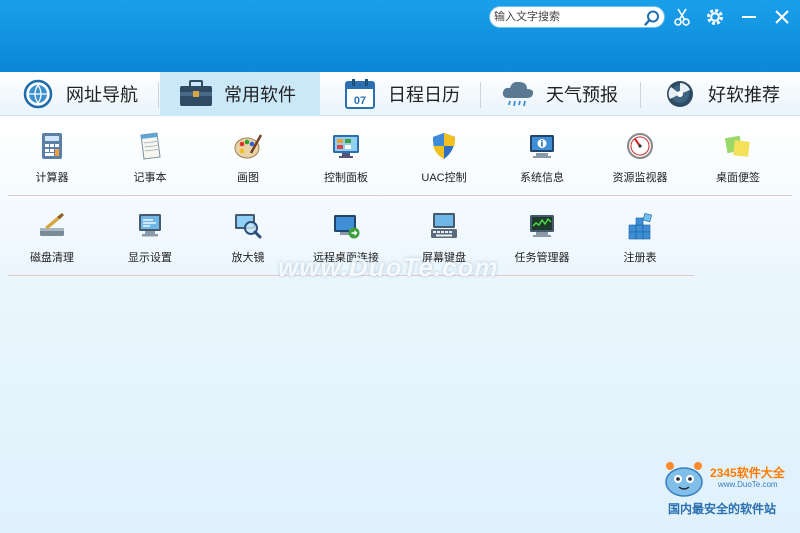 This screenshot has height=533, width=800. I want to click on item-label: 记事本, so click(150, 178).